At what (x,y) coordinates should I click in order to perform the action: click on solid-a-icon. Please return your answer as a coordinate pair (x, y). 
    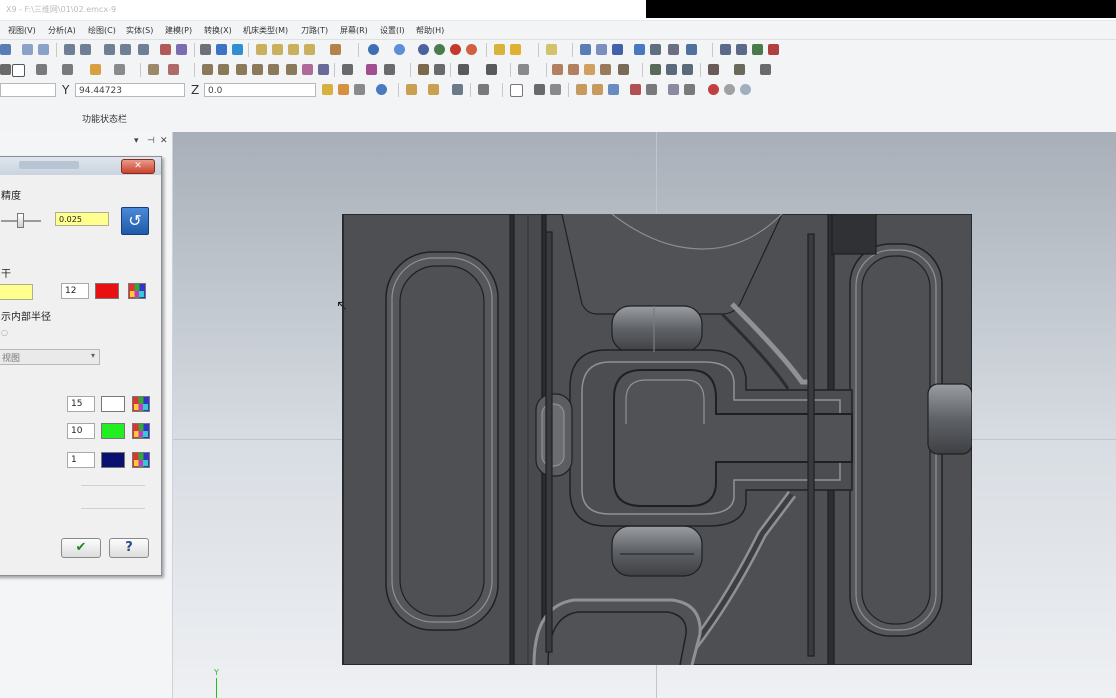
    Looking at the image, I should click on (655, 69).